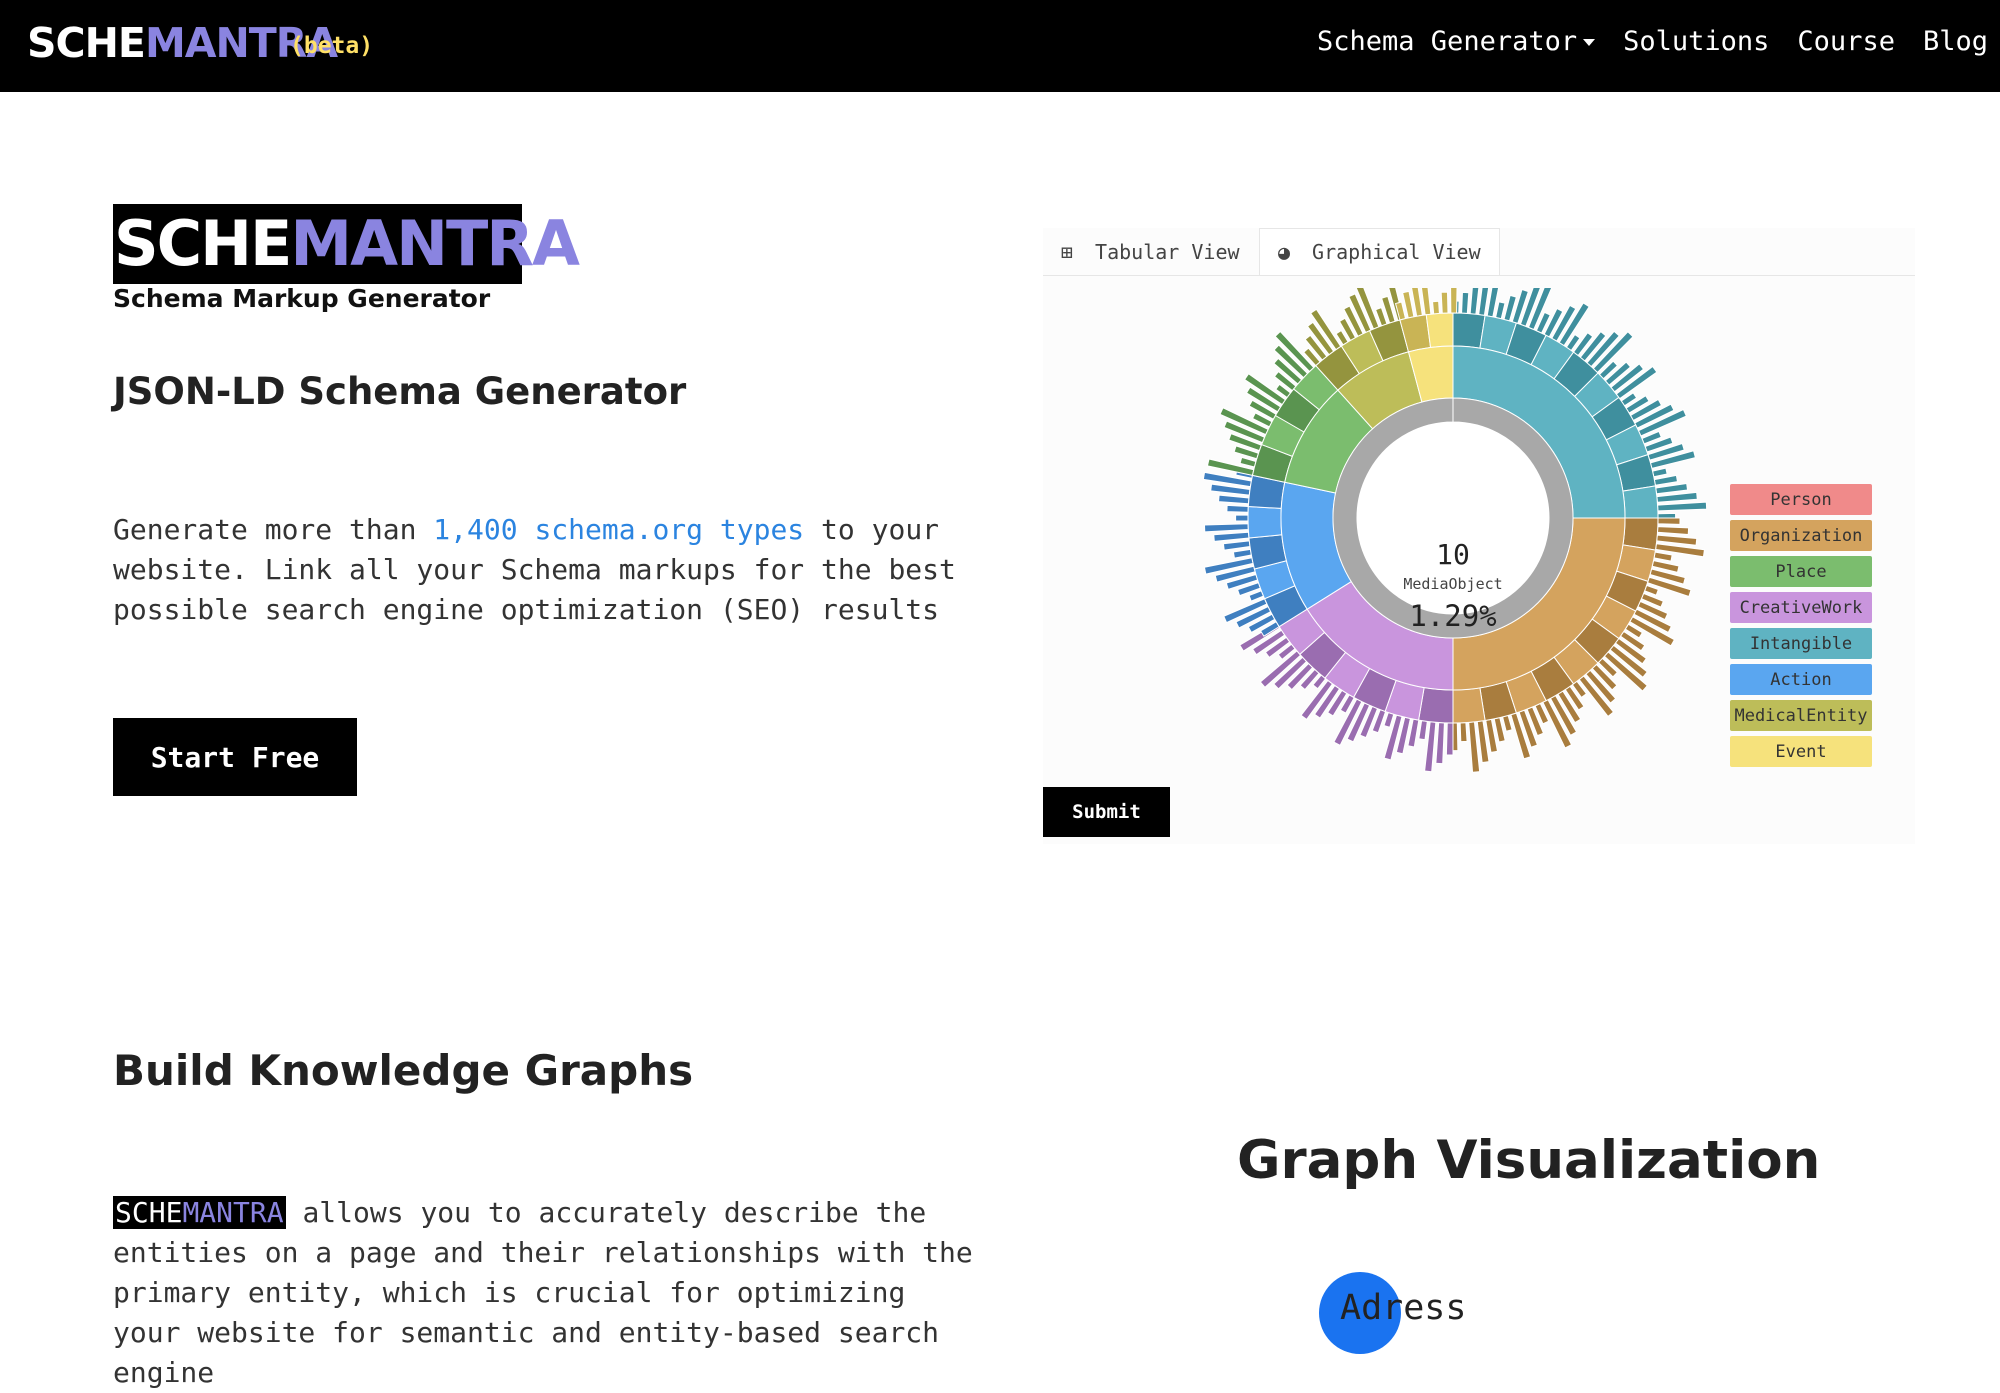 This screenshot has height=1393, width=2000. Describe the element at coordinates (1452, 584) in the screenshot. I see `center-type: MediaObject` at that location.